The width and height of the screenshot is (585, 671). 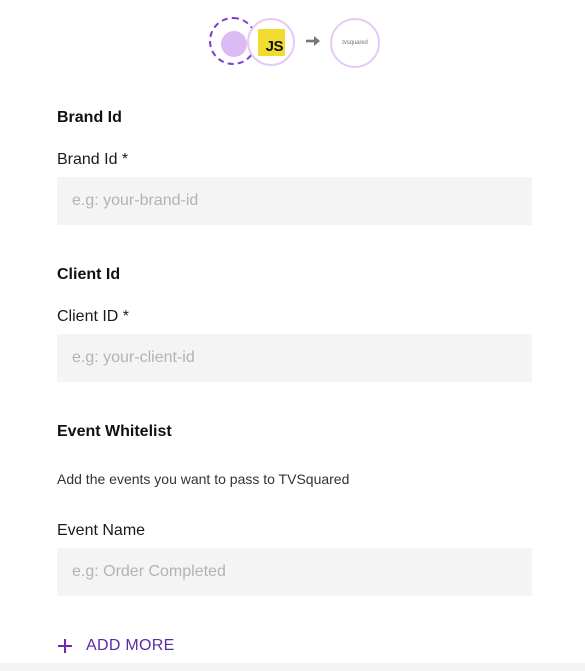 What do you see at coordinates (89, 117) in the screenshot?
I see `brand-id-section-heading: Brand Id` at bounding box center [89, 117].